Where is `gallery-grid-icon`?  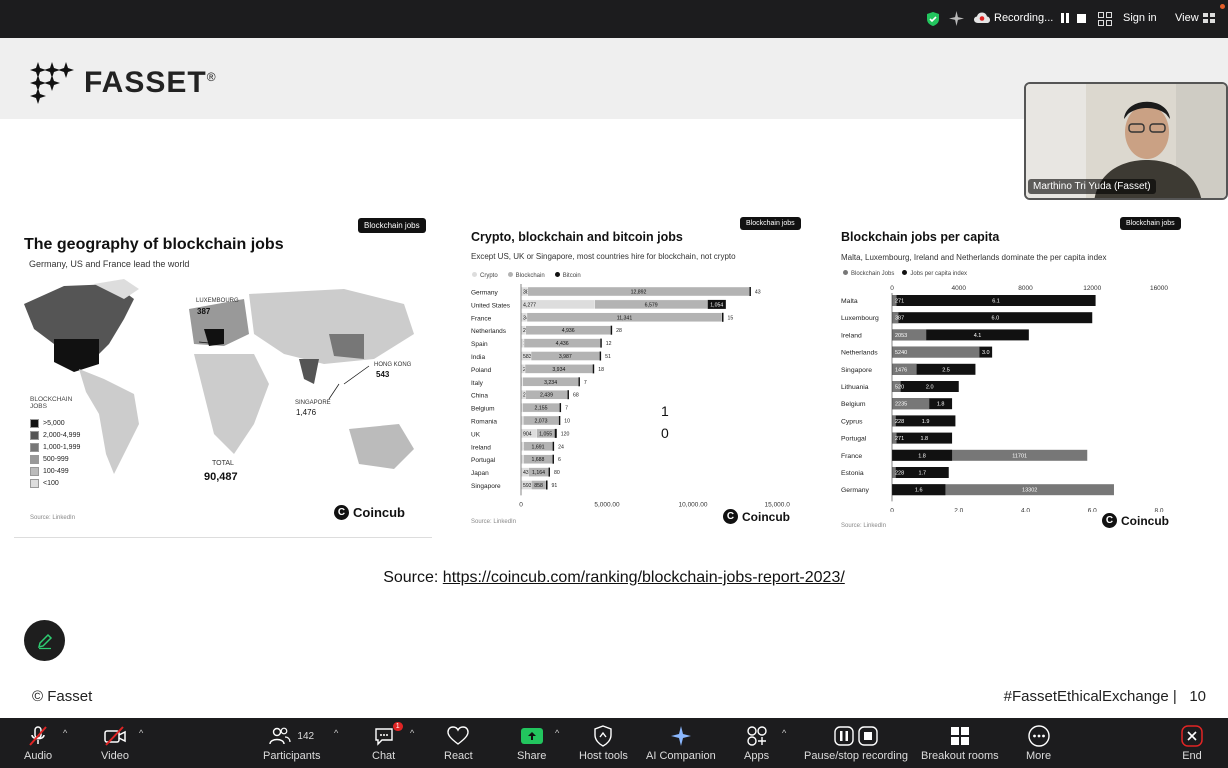 gallery-grid-icon is located at coordinates (1105, 19).